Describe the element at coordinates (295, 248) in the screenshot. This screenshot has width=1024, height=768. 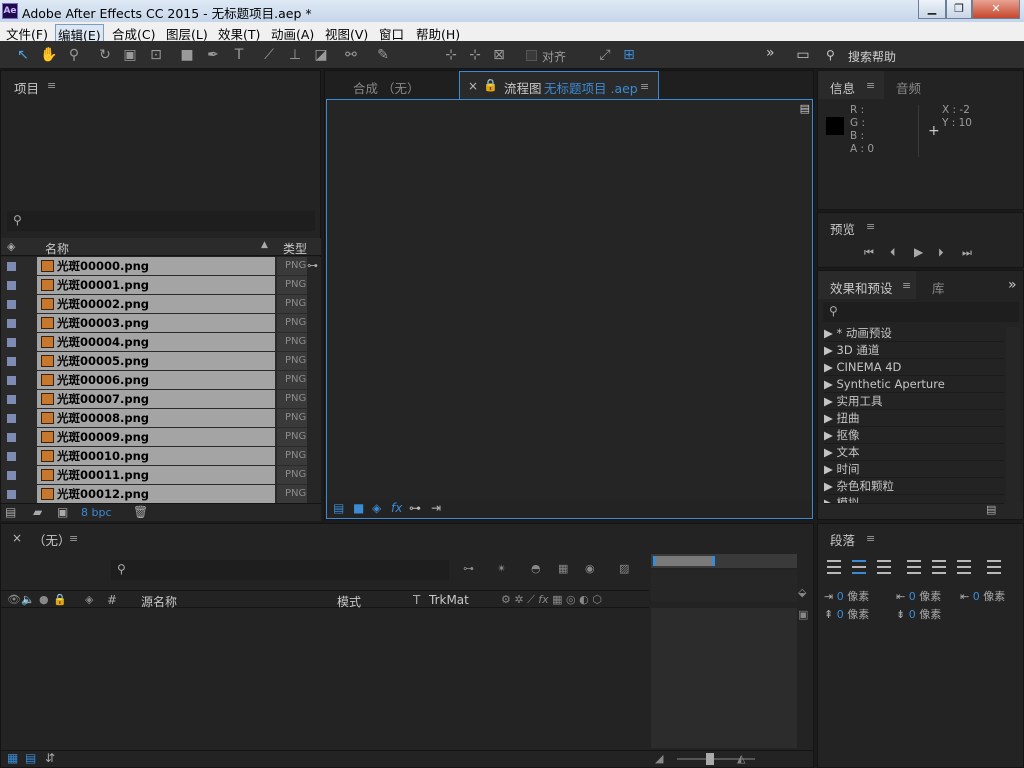
I see `column-type-header: 类型` at that location.